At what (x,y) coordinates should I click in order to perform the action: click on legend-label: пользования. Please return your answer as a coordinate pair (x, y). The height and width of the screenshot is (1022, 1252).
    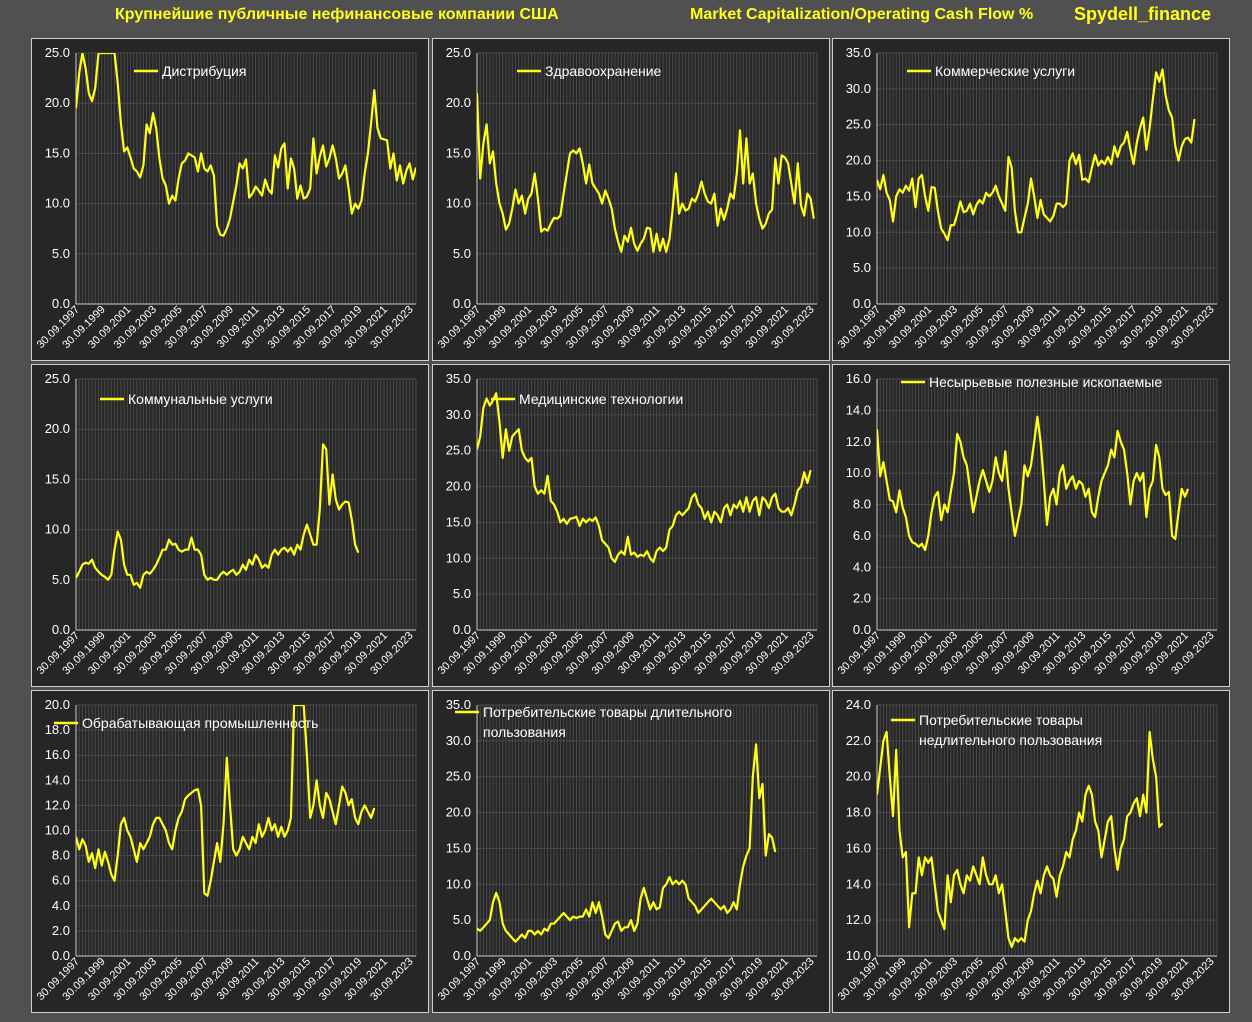
    Looking at the image, I should click on (524, 732).